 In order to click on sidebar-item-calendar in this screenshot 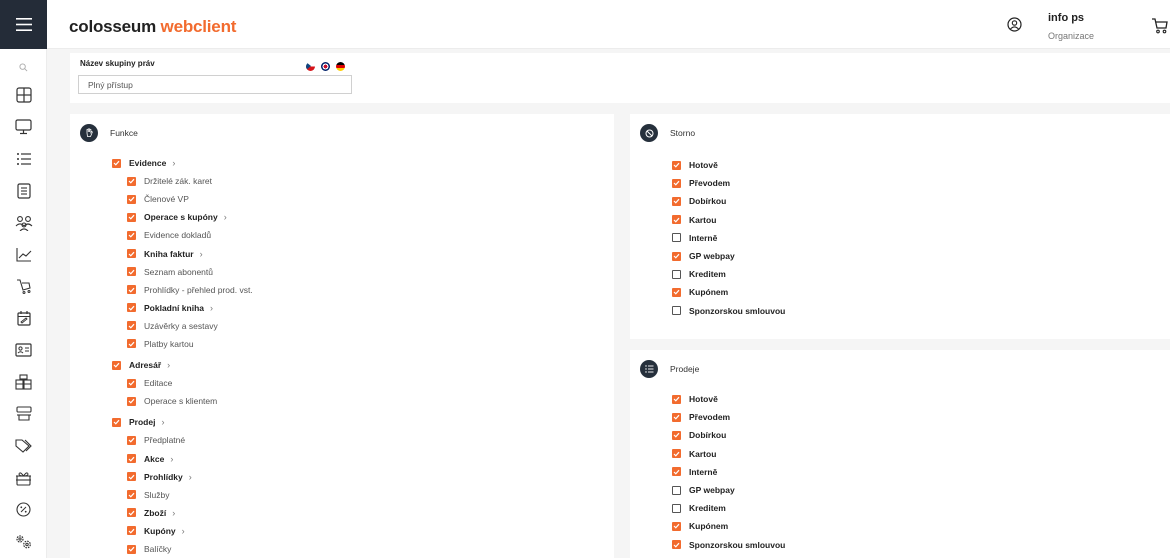, I will do `click(23, 318)`.